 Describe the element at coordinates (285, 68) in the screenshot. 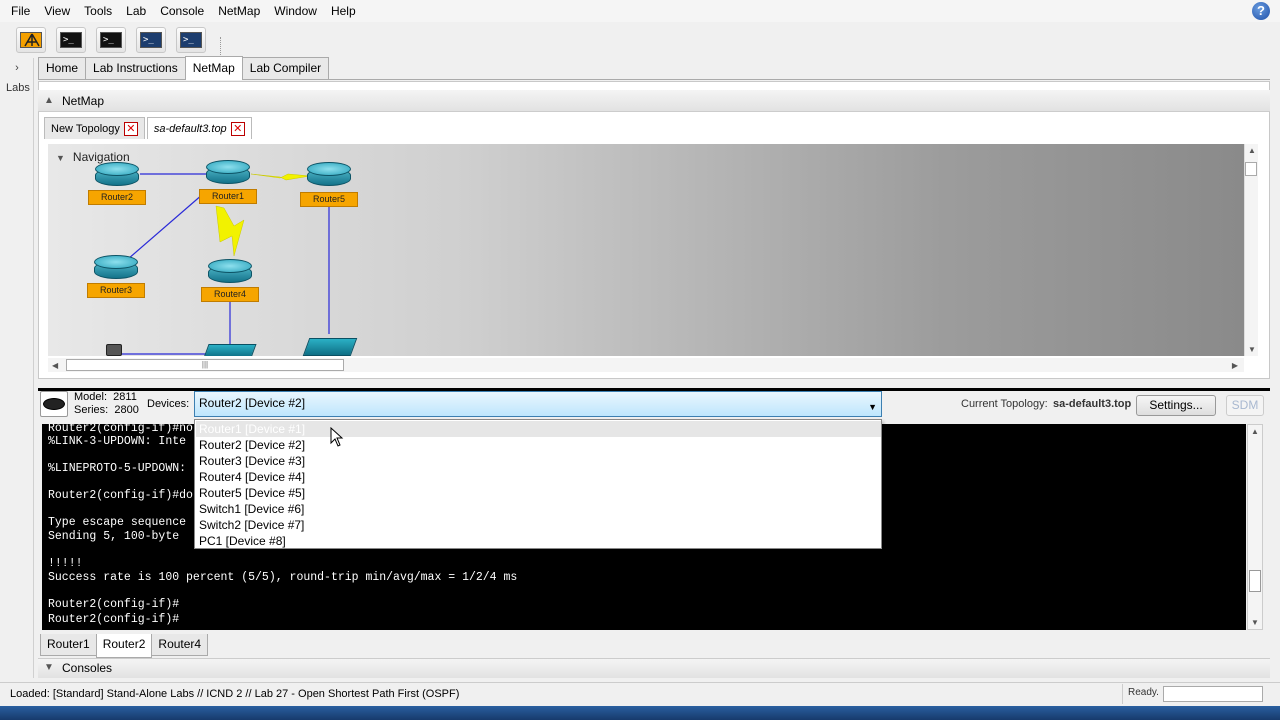

I see `tab-lab-compiler: Lab Compiler` at that location.